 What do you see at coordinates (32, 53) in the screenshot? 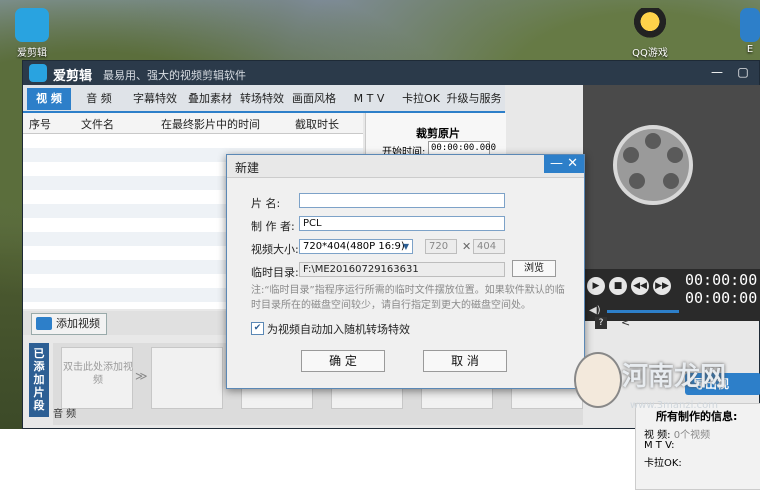
I see `desktop-icon-label: 爱剪辑` at bounding box center [32, 53].